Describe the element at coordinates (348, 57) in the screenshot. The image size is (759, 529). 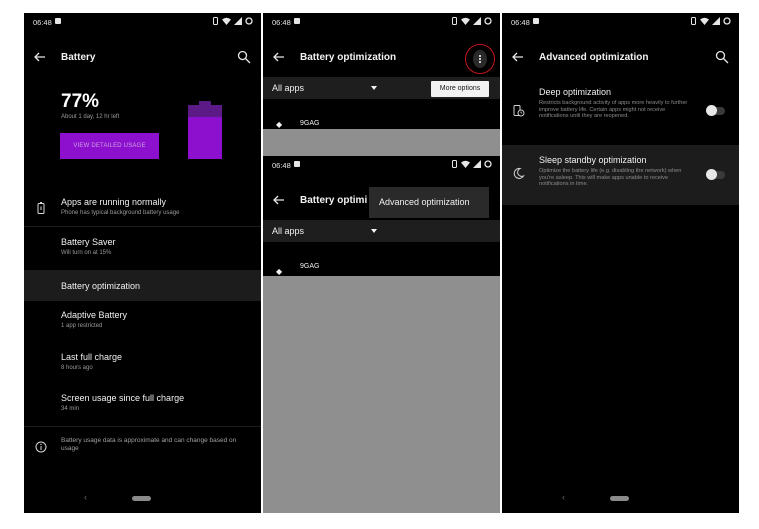
I see `page-title: Battery optimization` at that location.